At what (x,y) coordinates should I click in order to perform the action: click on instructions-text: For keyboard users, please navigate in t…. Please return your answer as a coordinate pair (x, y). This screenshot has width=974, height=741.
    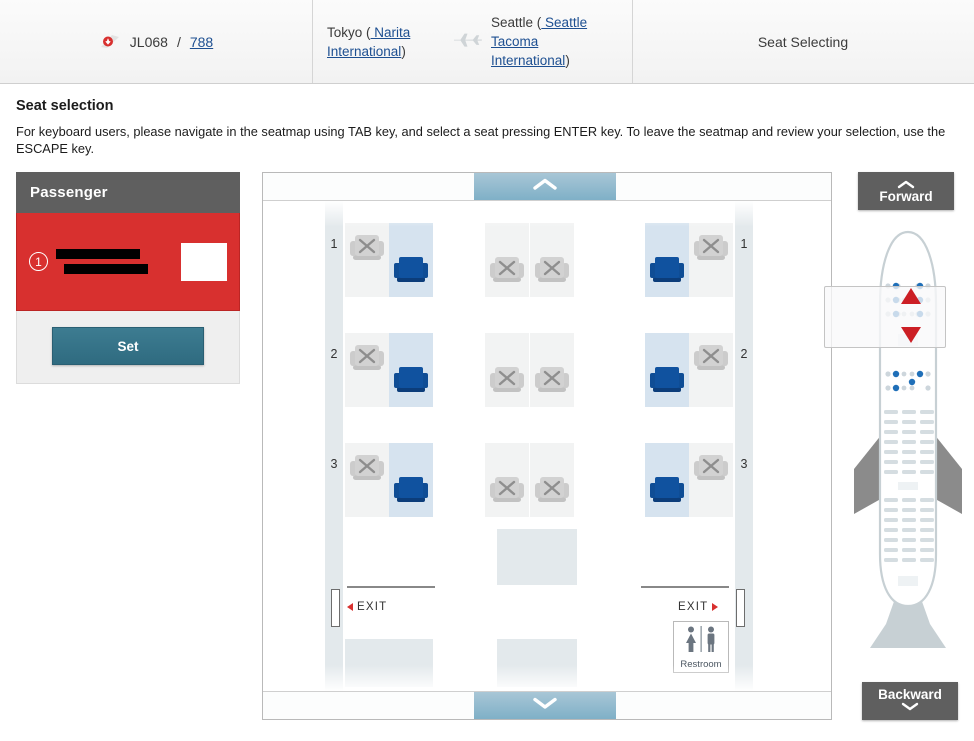
    Looking at the image, I should click on (481, 140).